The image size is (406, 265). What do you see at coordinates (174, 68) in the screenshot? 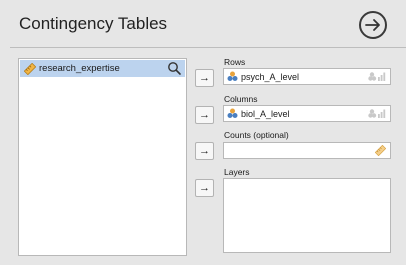
I see `search-icon` at bounding box center [174, 68].